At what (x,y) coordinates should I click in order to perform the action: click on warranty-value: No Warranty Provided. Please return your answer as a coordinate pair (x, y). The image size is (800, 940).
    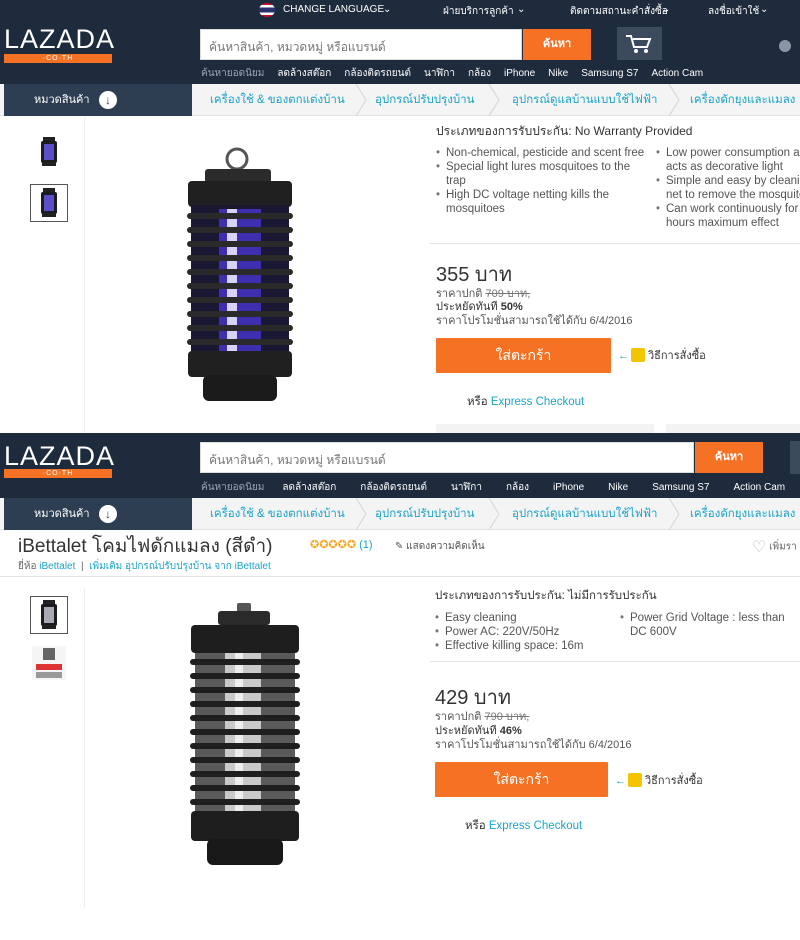
    Looking at the image, I should click on (633, 131).